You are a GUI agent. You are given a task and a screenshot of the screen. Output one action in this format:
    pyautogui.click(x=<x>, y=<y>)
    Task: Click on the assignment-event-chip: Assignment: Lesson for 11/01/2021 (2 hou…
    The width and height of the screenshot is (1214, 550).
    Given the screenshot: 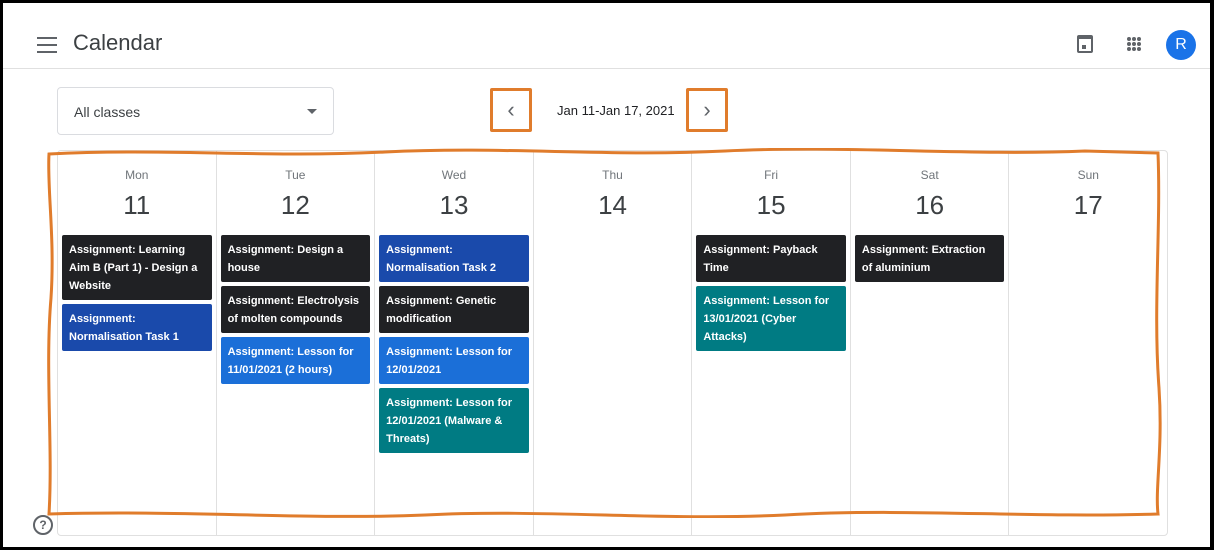 What is the action you would take?
    pyautogui.click(x=295, y=360)
    